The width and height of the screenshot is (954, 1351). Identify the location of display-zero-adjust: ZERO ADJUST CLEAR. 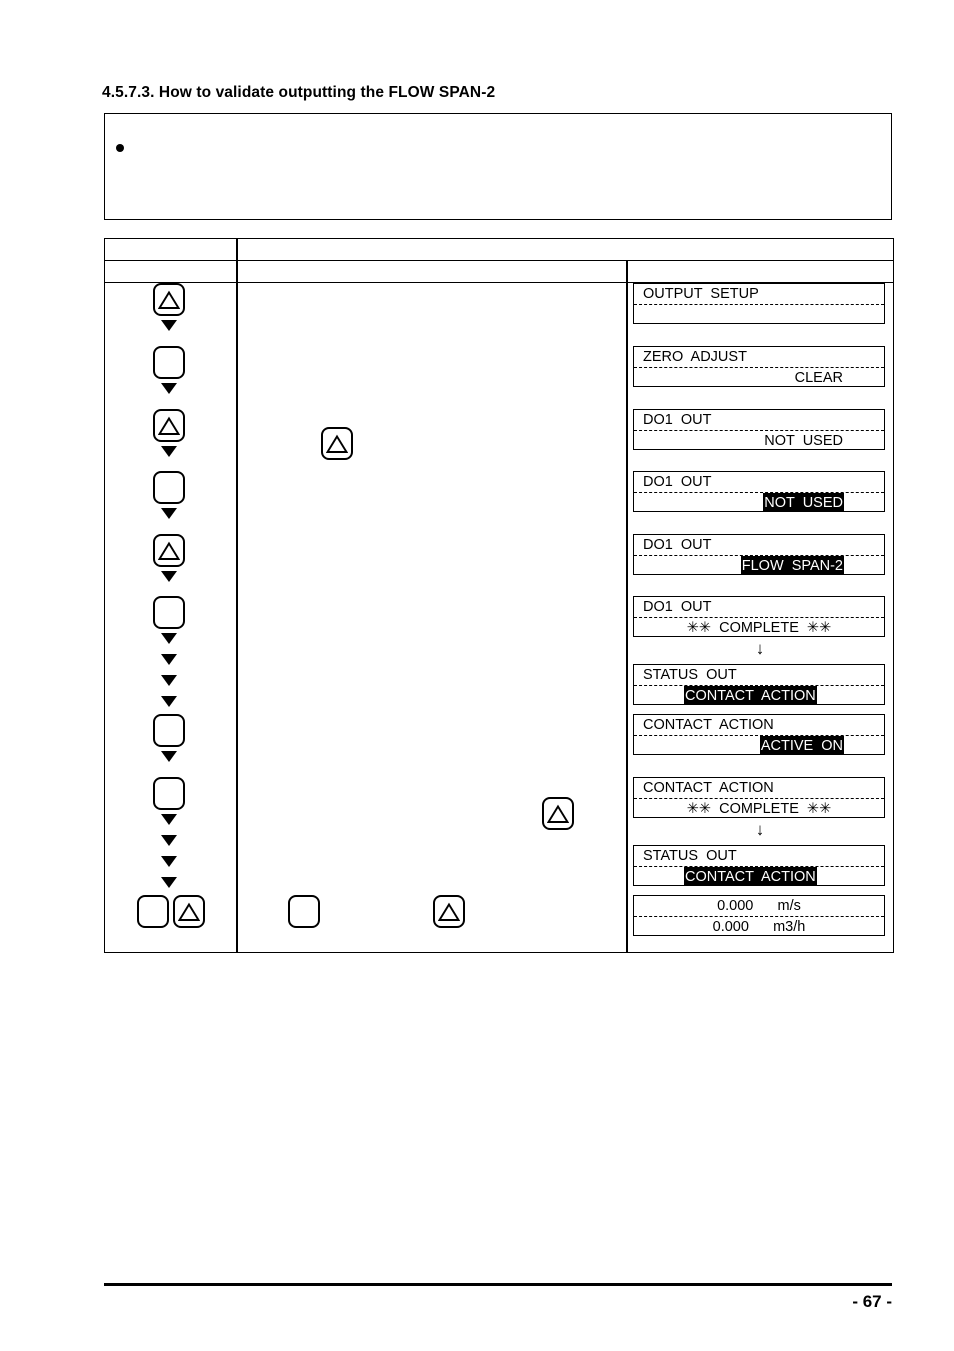
(759, 366).